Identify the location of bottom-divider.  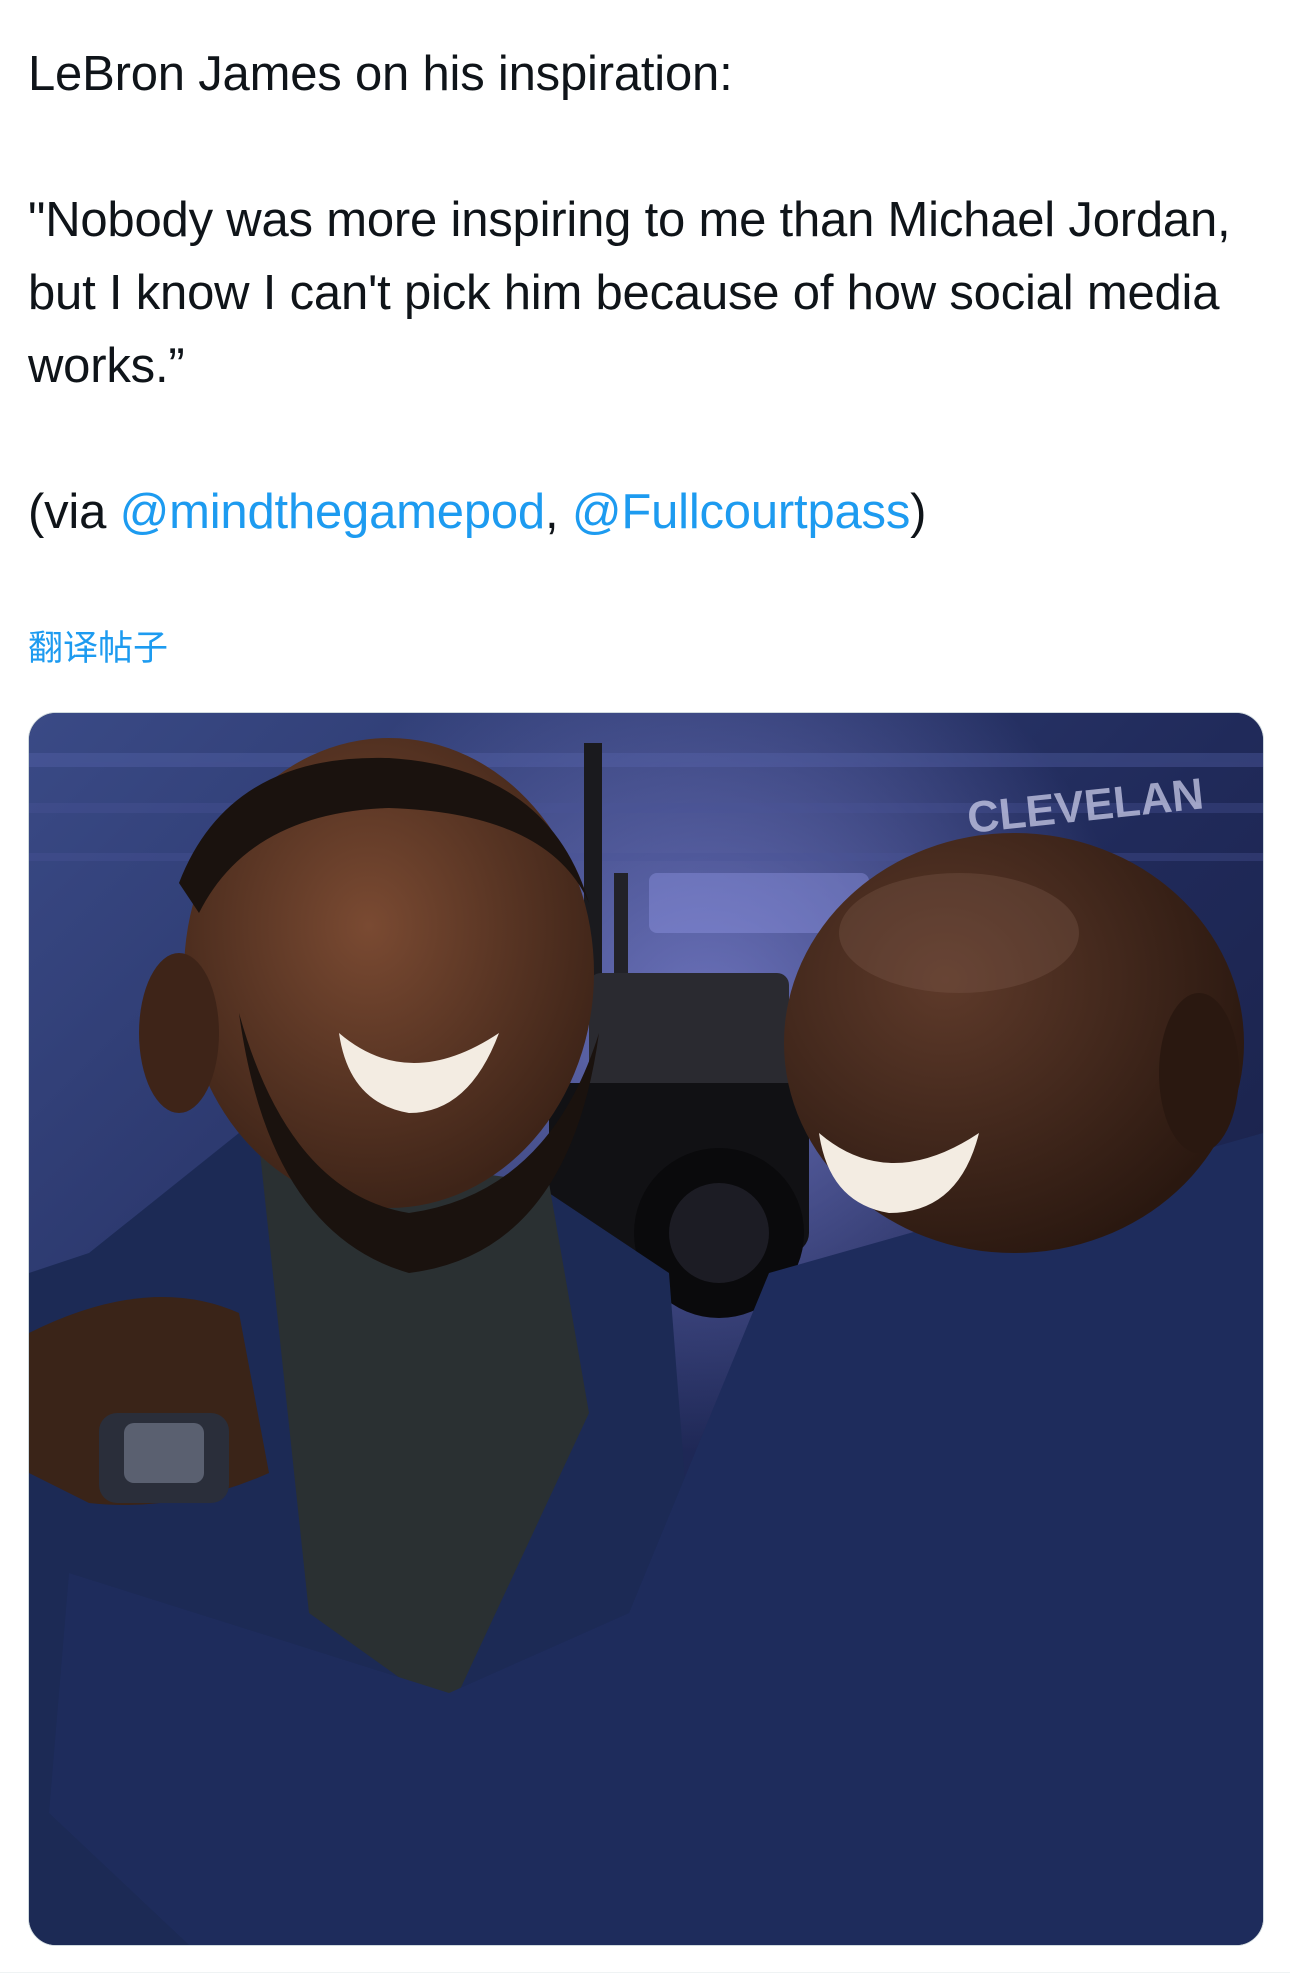
(645, 1972).